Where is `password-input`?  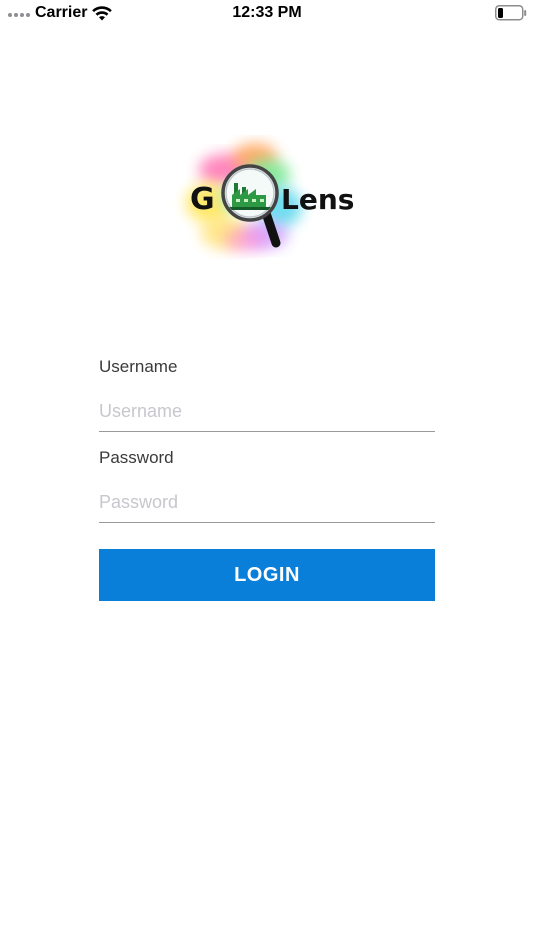
password-input is located at coordinates (267, 503).